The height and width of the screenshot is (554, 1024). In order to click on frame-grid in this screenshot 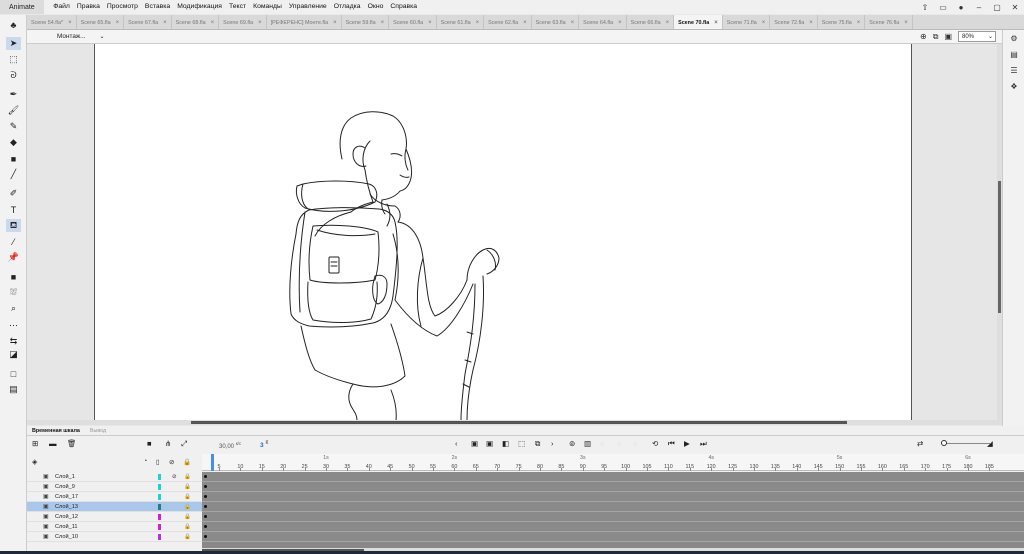, I will do `click(613, 510)`.